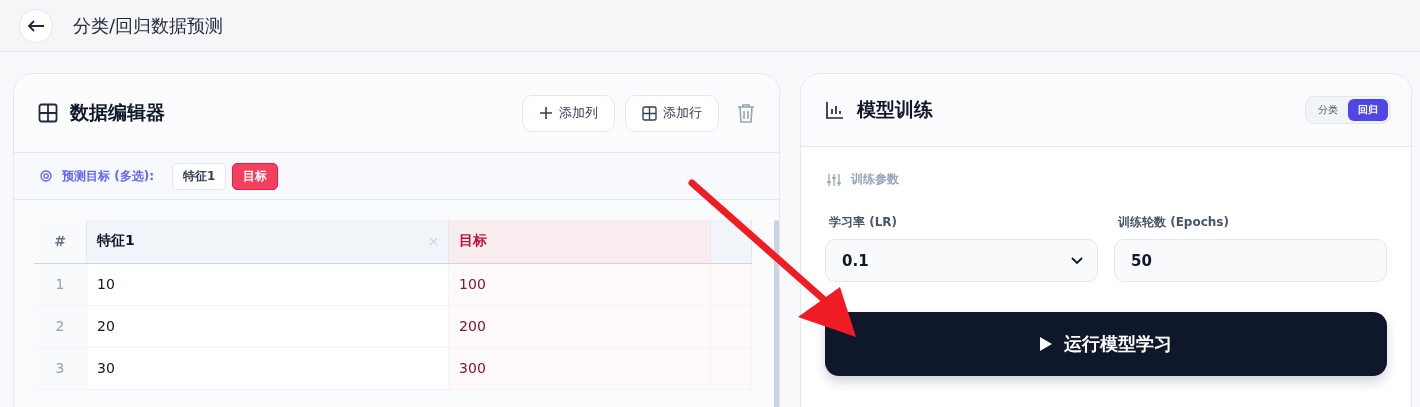  Describe the element at coordinates (672, 113) in the screenshot. I see `toolbar-button: 添加行` at that location.